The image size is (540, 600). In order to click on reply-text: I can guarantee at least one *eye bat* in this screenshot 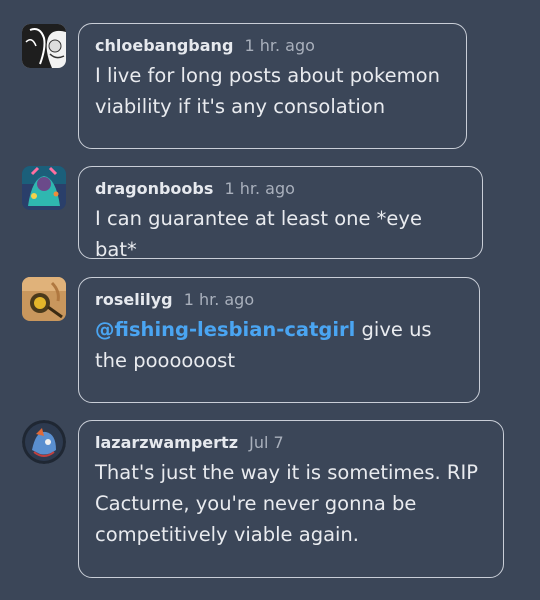, I will do `click(258, 234)`.